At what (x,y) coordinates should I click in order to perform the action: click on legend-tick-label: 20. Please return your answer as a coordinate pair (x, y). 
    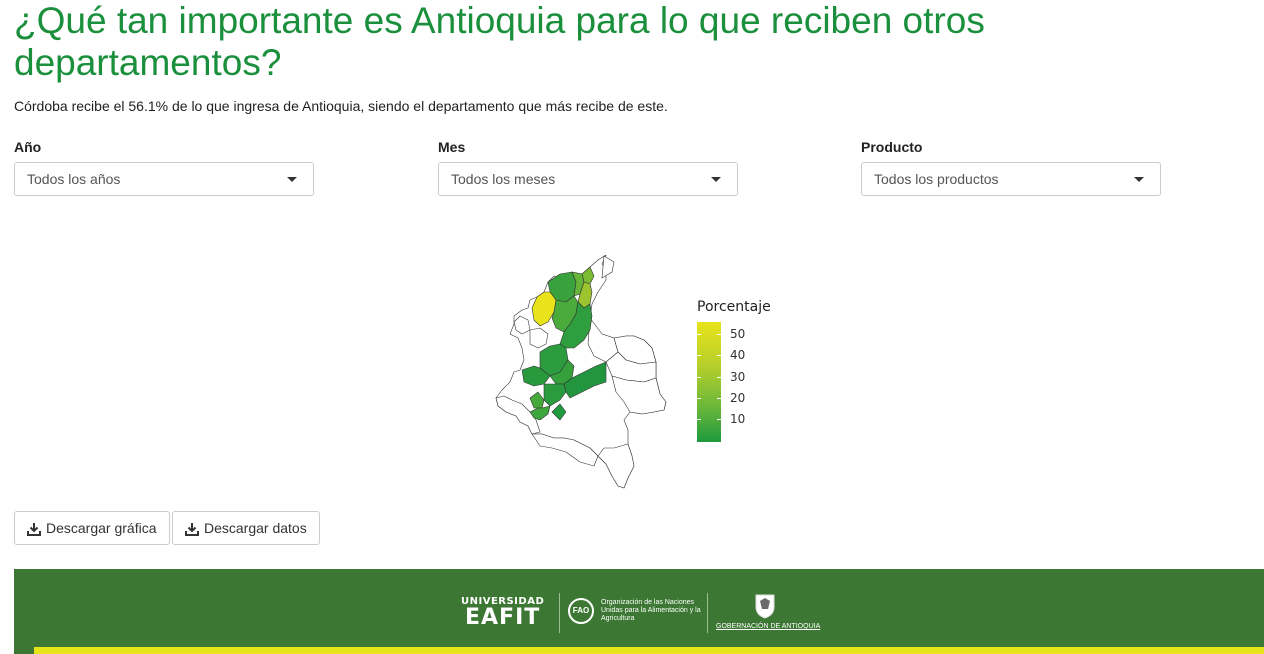
    Looking at the image, I should click on (738, 398).